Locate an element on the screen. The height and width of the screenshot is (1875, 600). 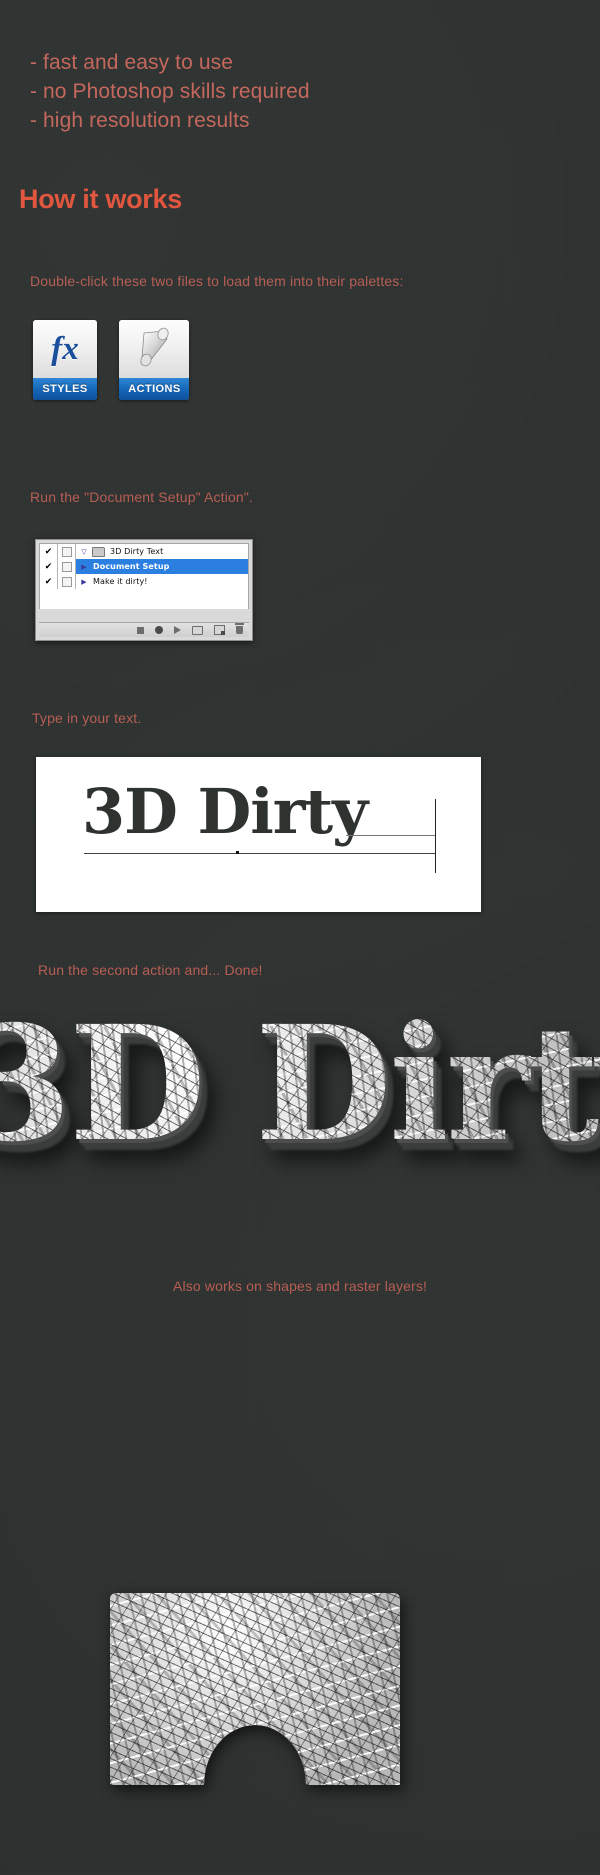
canvas-text: 3D Dirty is located at coordinates (225, 811).